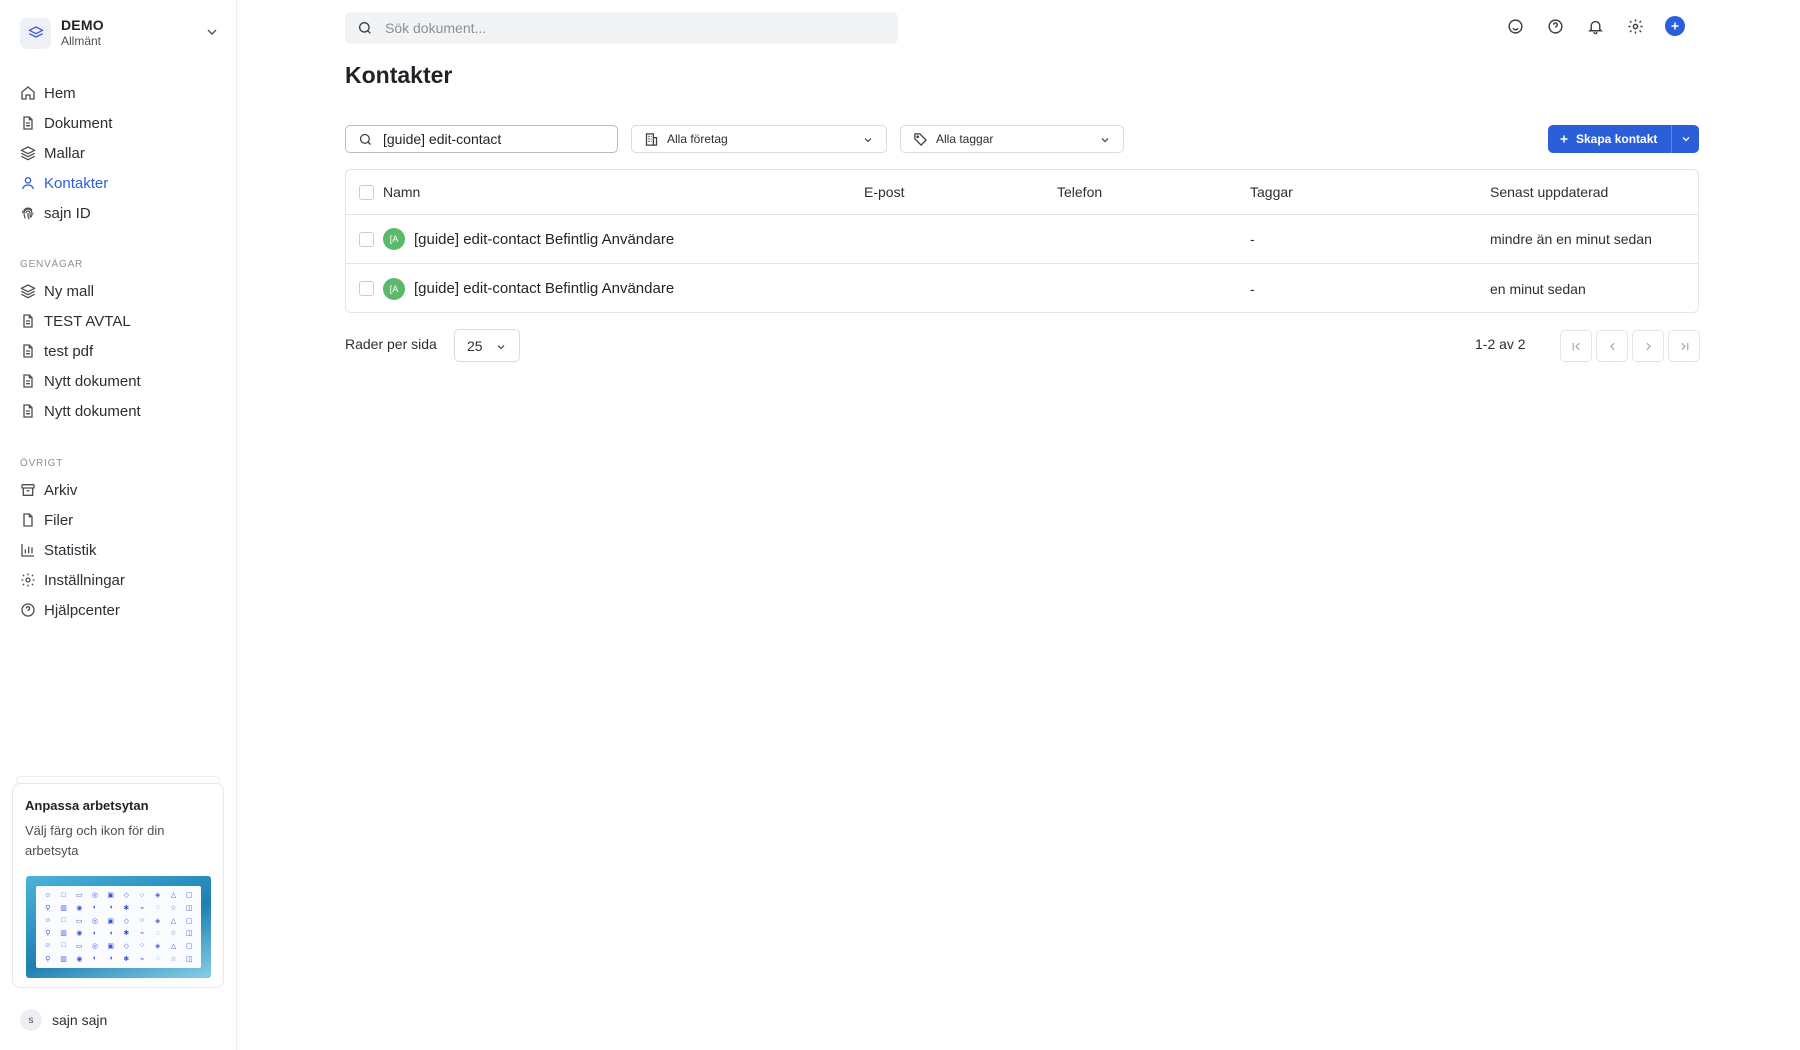 The image size is (1800, 1050). I want to click on nav-item-hjalpcenter: Hjälpcenter, so click(120, 610).